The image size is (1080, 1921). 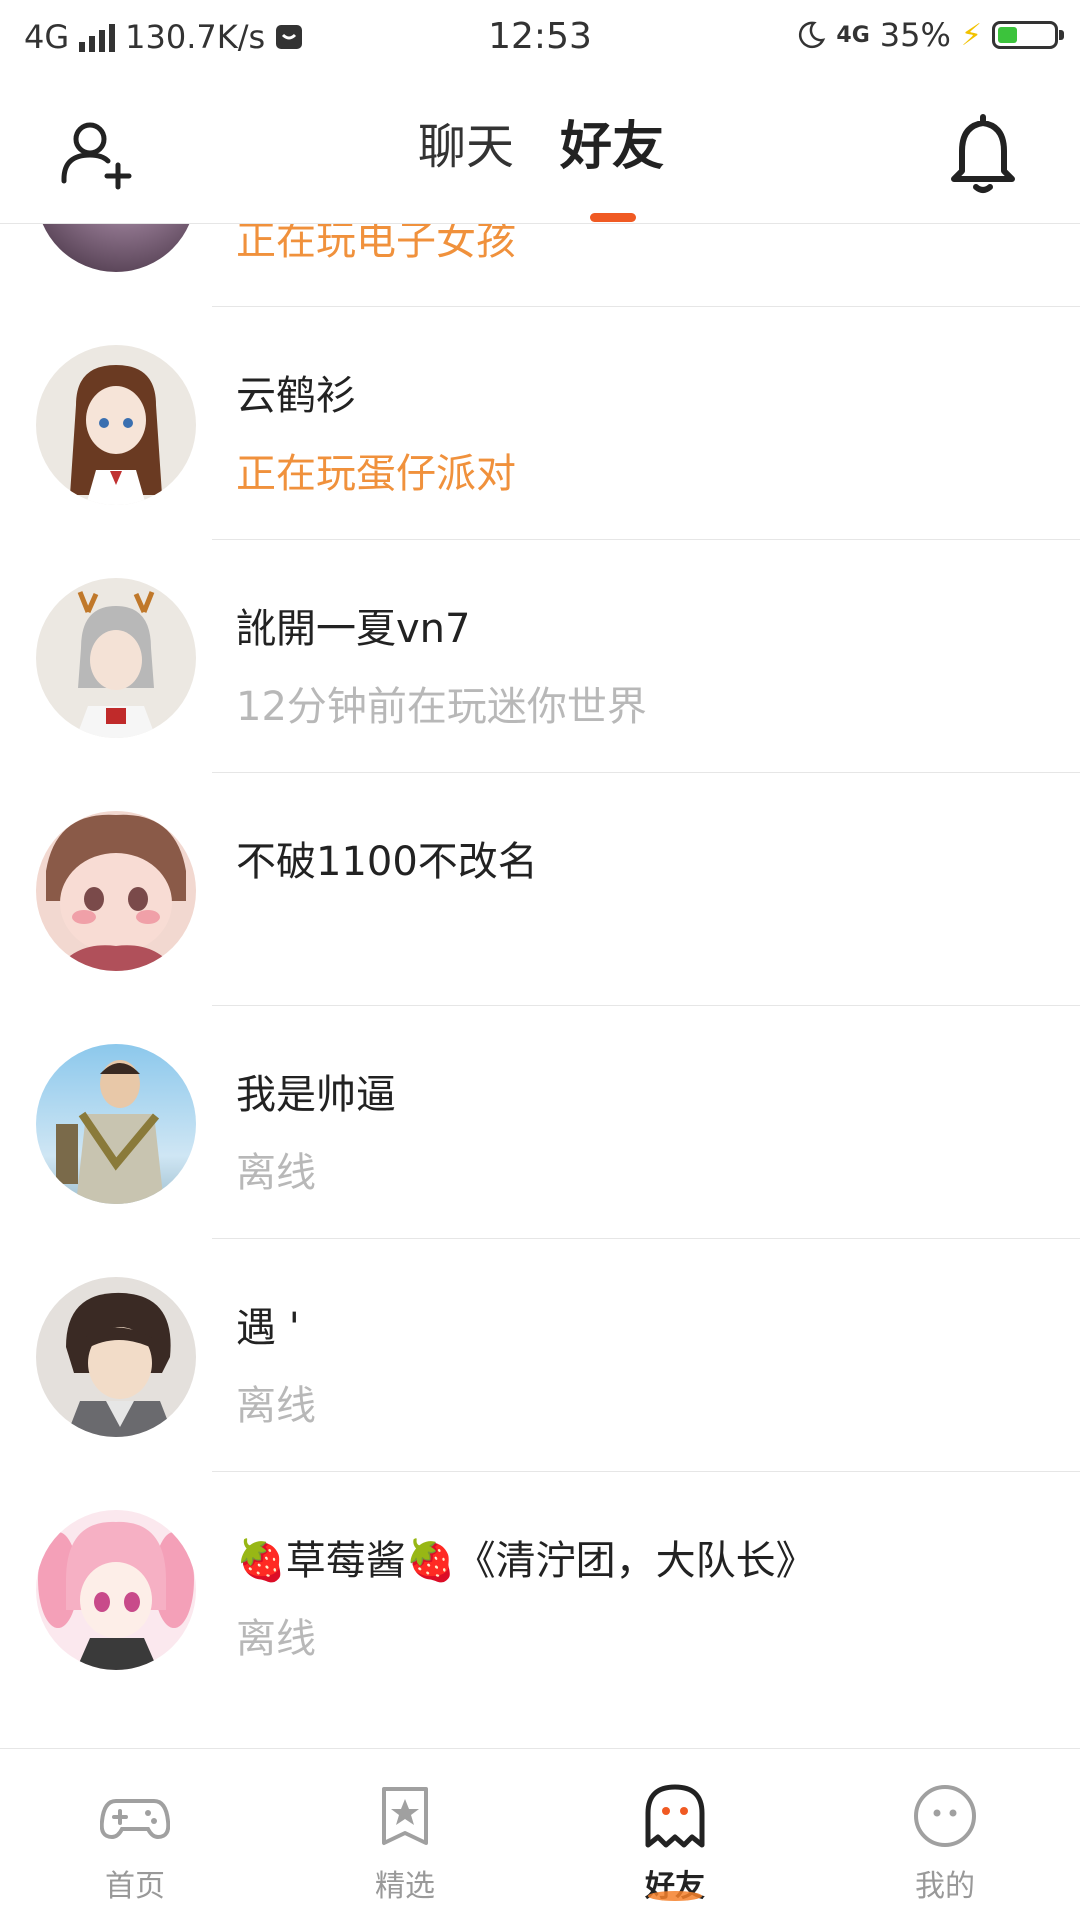 What do you see at coordinates (613, 217) in the screenshot?
I see `active-tab-indicator` at bounding box center [613, 217].